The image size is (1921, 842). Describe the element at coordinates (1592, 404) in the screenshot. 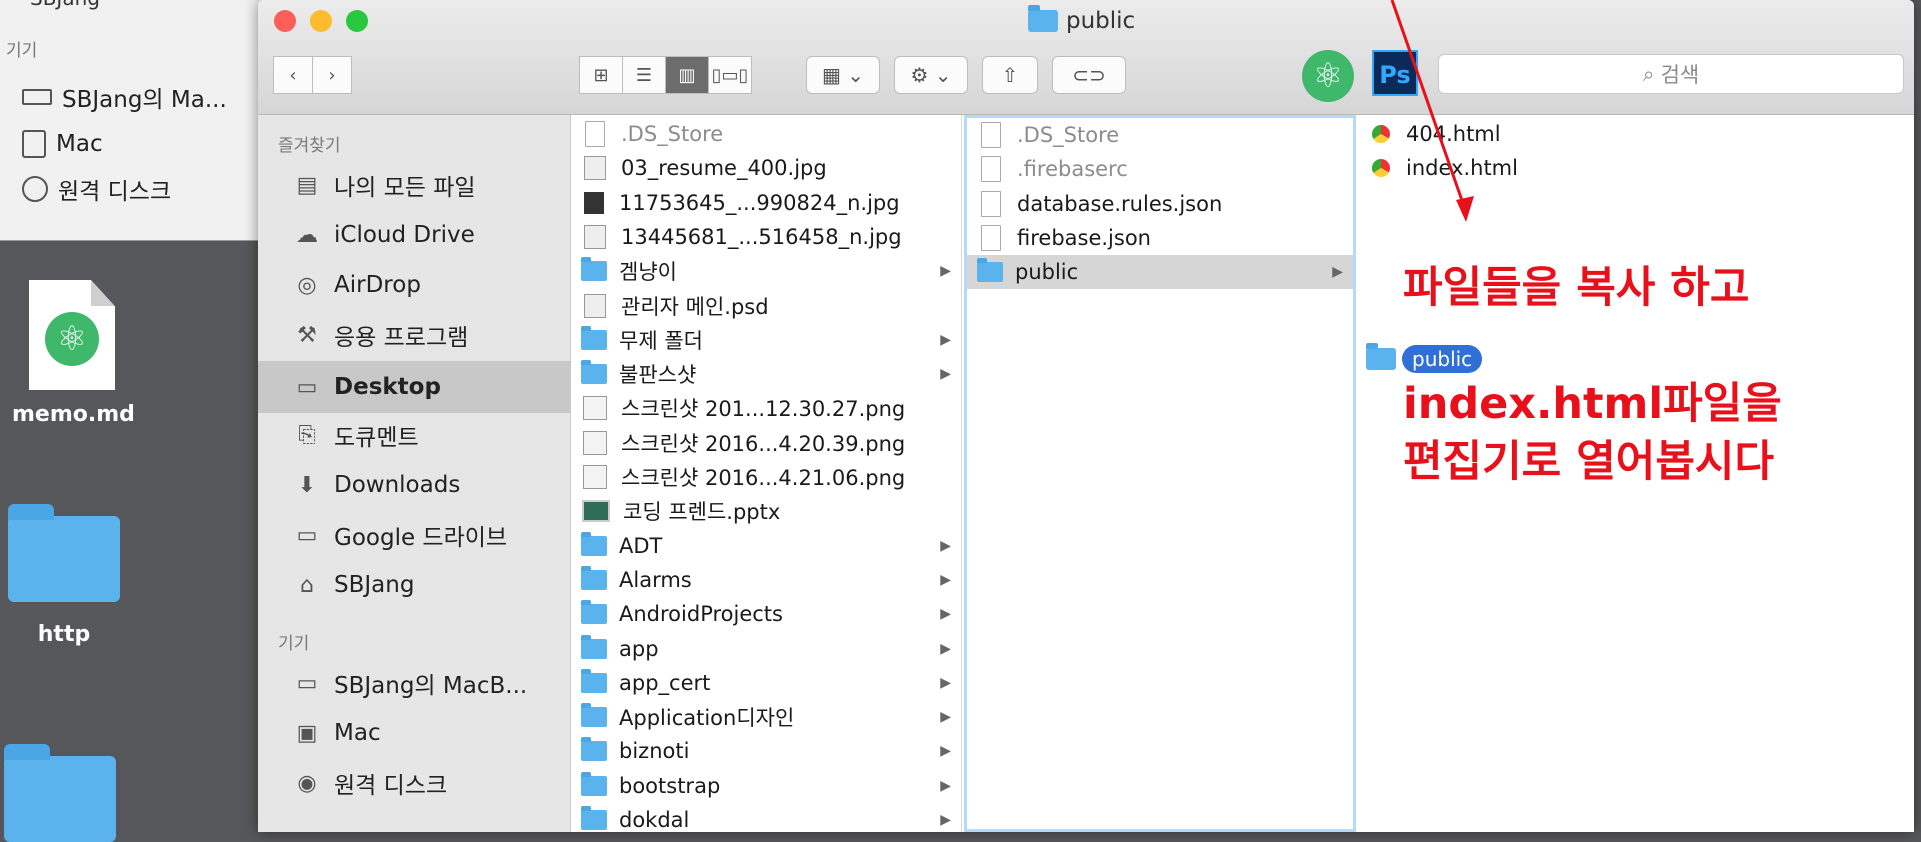

I see `annotation-line2: index.html파일을` at that location.